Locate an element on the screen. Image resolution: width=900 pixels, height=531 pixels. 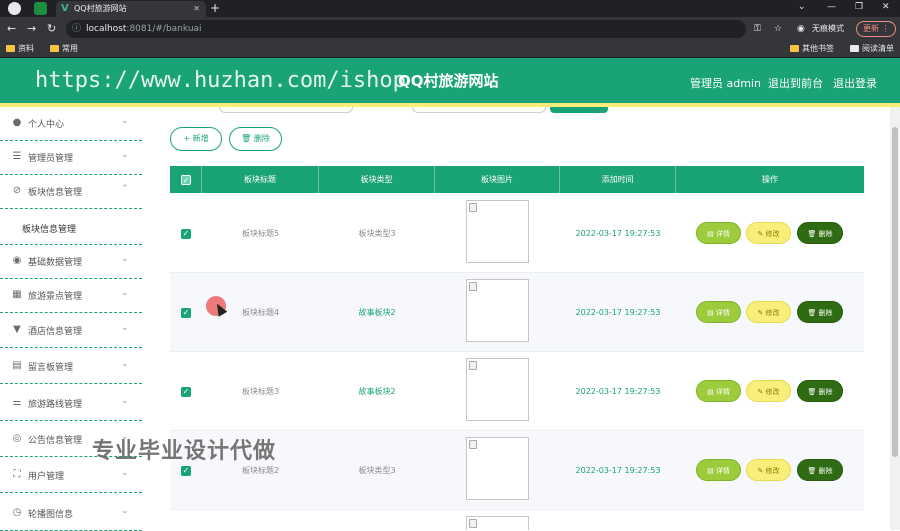
sidebar-item-message-board: ▤ 留言板管理 ⌄ is located at coordinates (71, 367).